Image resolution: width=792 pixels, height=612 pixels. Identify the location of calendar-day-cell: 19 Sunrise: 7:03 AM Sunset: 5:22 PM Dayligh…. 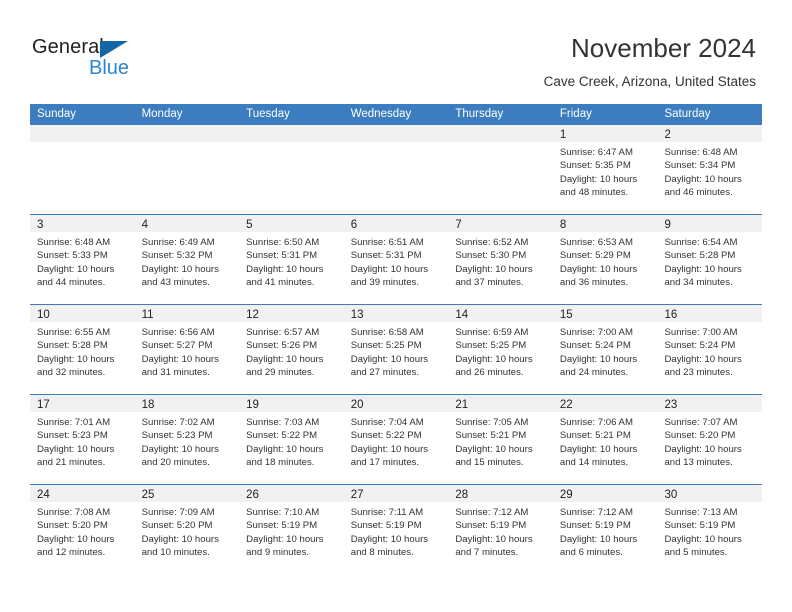
(291, 439).